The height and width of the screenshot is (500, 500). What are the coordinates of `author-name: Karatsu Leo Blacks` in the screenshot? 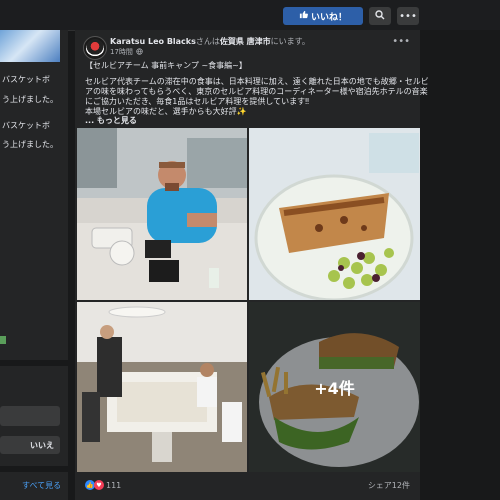 It's located at (153, 41).